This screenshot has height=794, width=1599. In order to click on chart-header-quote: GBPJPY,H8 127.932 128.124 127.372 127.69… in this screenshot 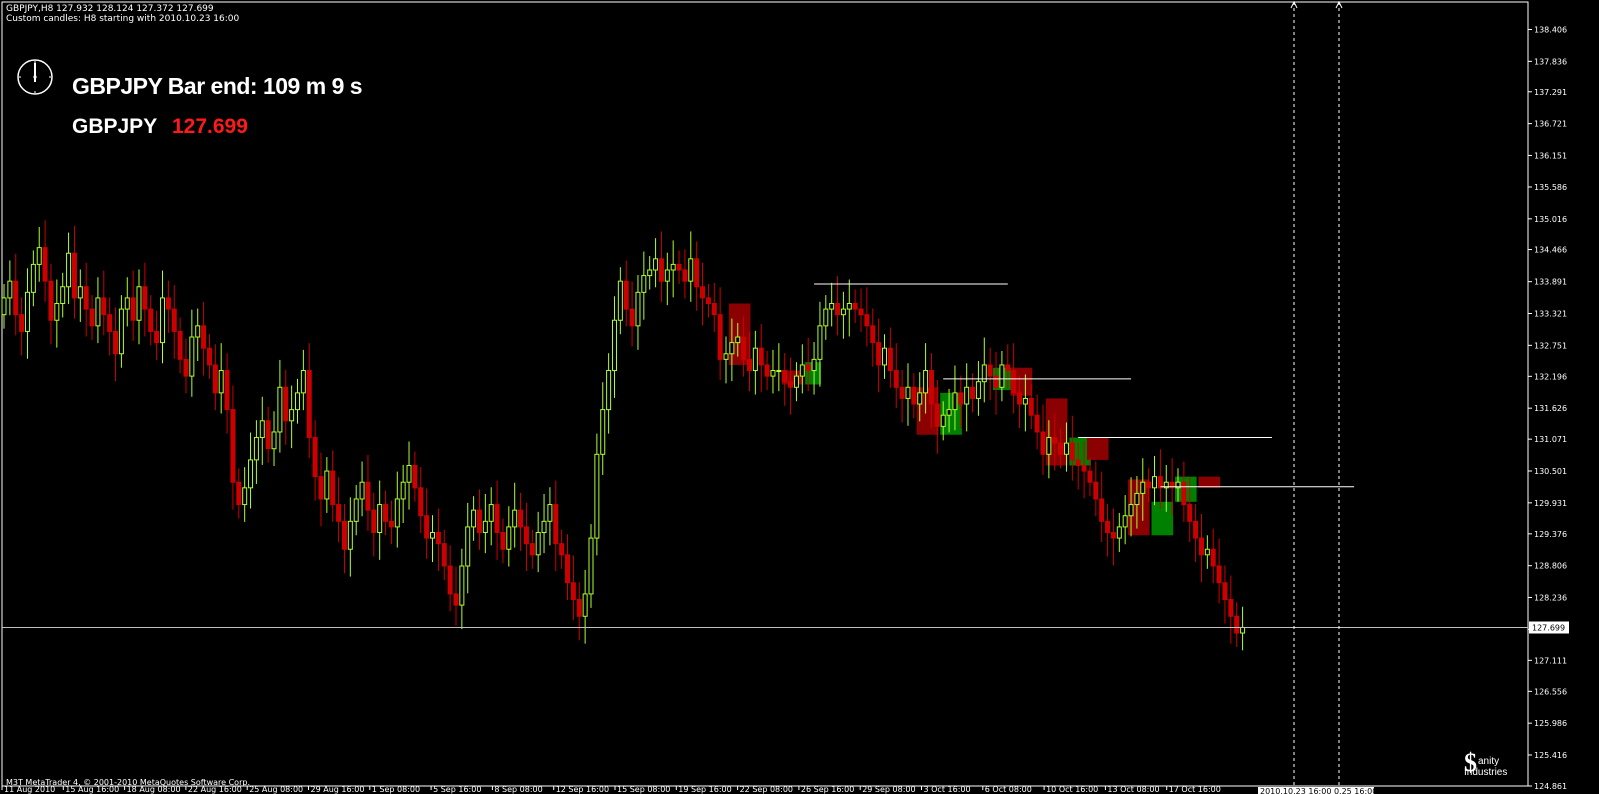, I will do `click(110, 9)`.